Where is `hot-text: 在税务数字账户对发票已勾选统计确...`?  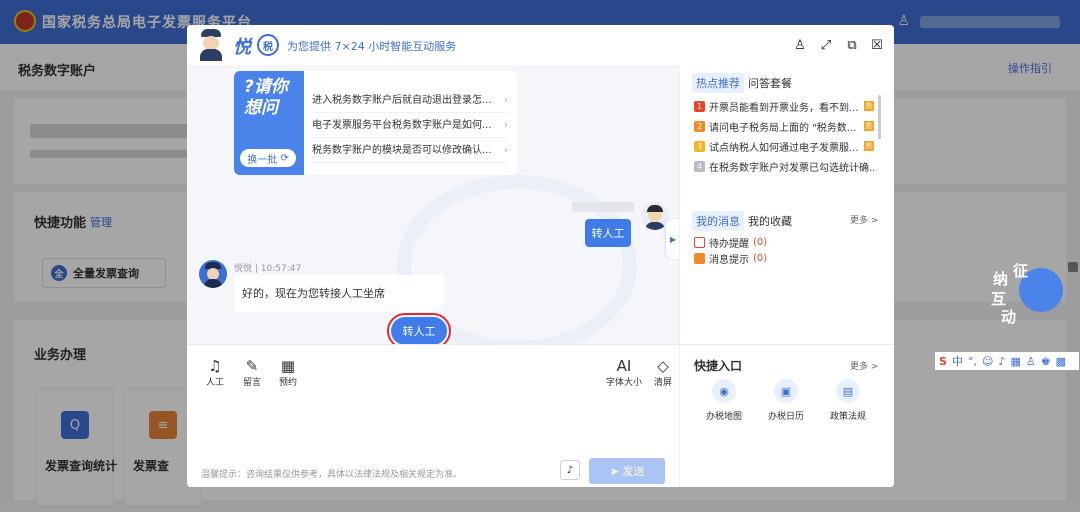 hot-text: 在税务数字账户对发票已勾选统计确... is located at coordinates (791, 168).